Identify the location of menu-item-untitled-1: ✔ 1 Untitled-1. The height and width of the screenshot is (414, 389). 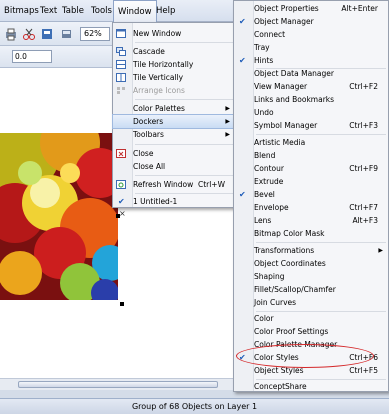
(174, 201).